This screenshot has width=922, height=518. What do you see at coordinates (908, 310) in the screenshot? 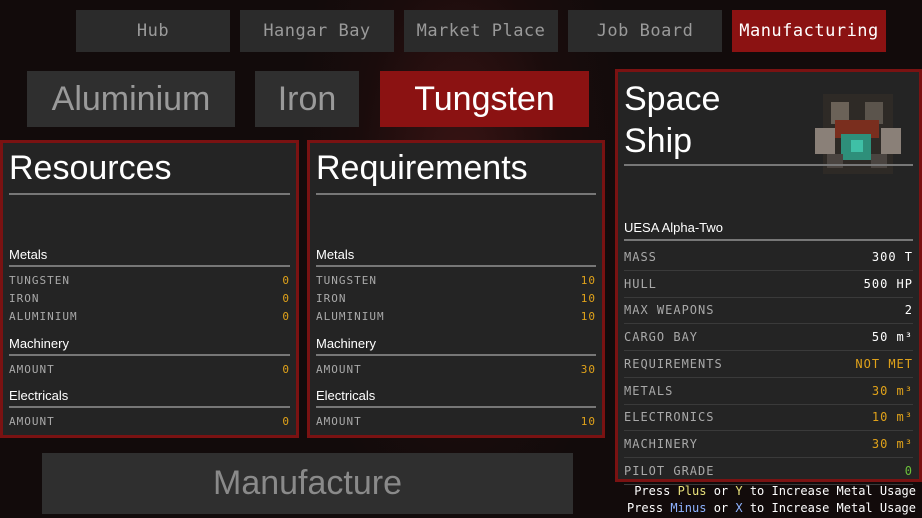
I see `ship-stat-value: 2` at bounding box center [908, 310].